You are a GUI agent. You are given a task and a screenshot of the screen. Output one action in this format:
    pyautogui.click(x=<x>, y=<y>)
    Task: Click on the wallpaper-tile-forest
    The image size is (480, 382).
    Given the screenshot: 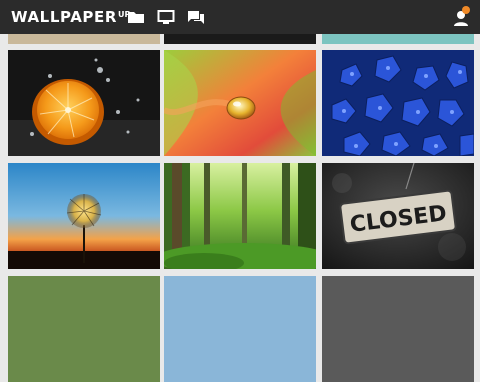 What is the action you would take?
    pyautogui.click(x=240, y=216)
    